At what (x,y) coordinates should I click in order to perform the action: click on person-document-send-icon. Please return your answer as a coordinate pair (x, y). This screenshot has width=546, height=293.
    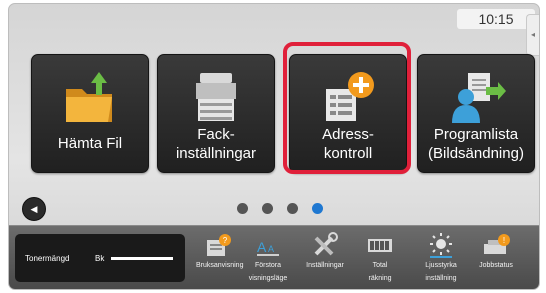
    Looking at the image, I should click on (479, 98).